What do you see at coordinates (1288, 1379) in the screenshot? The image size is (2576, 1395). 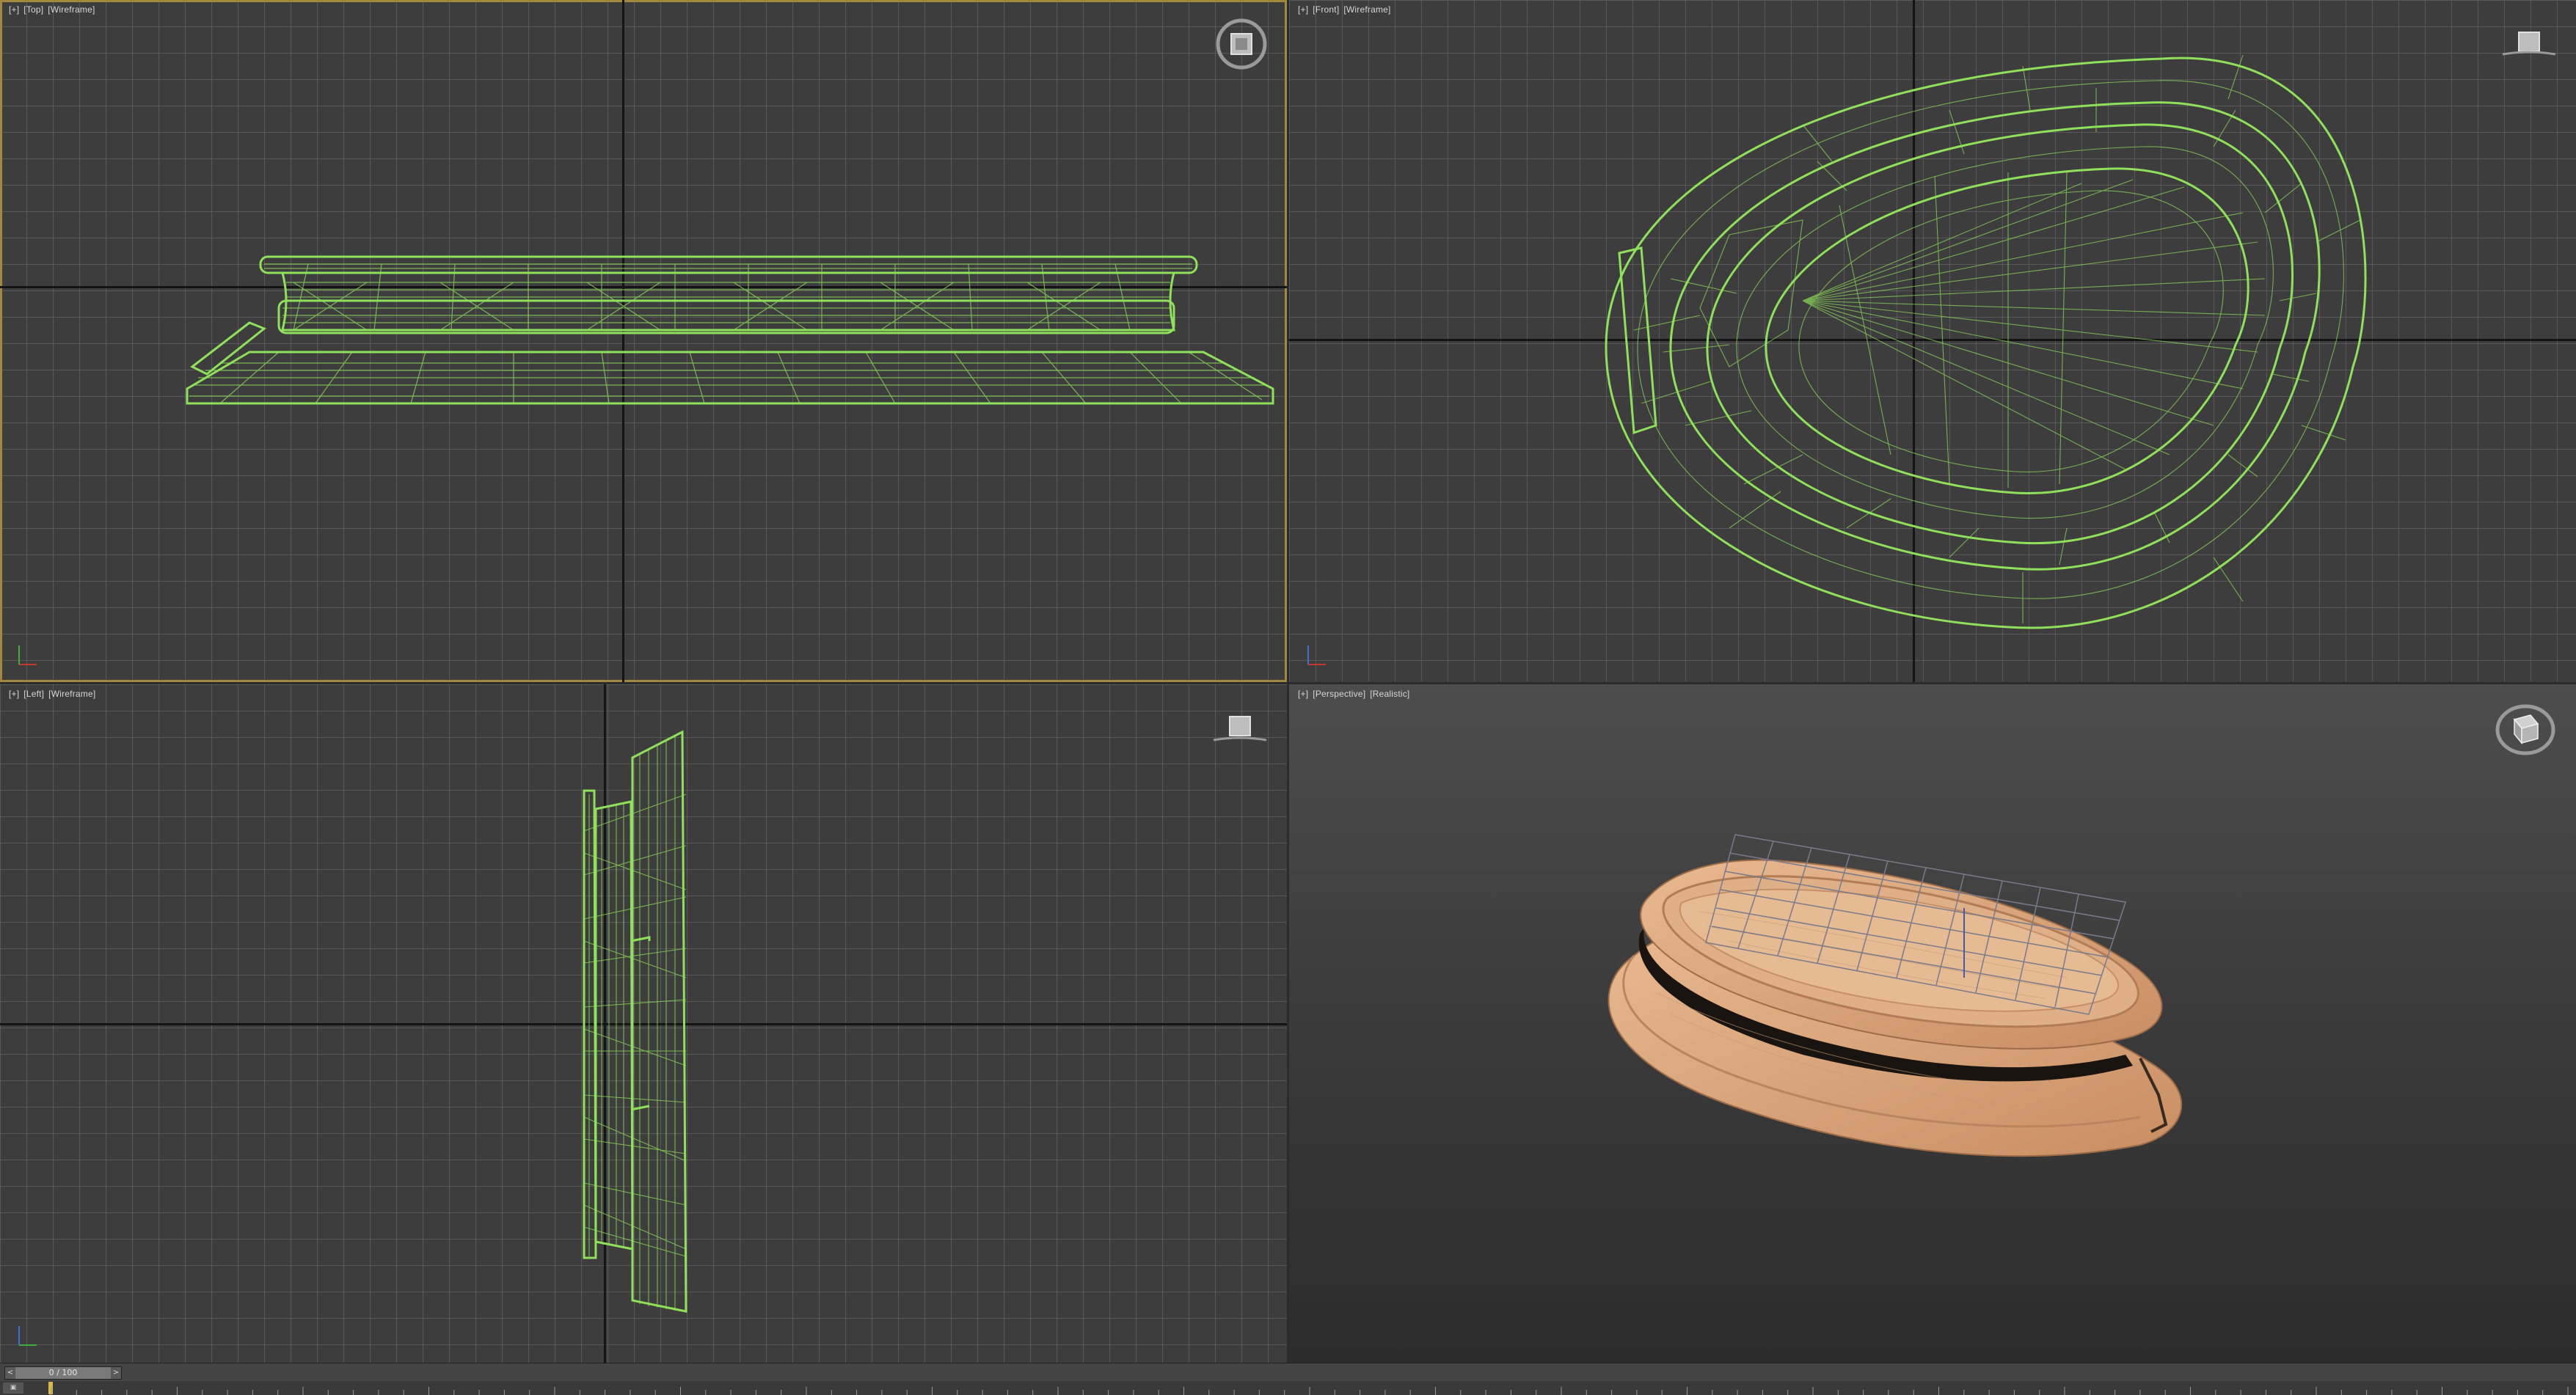 I see `timeline-bar: < 0 / 100 > ▣` at bounding box center [1288, 1379].